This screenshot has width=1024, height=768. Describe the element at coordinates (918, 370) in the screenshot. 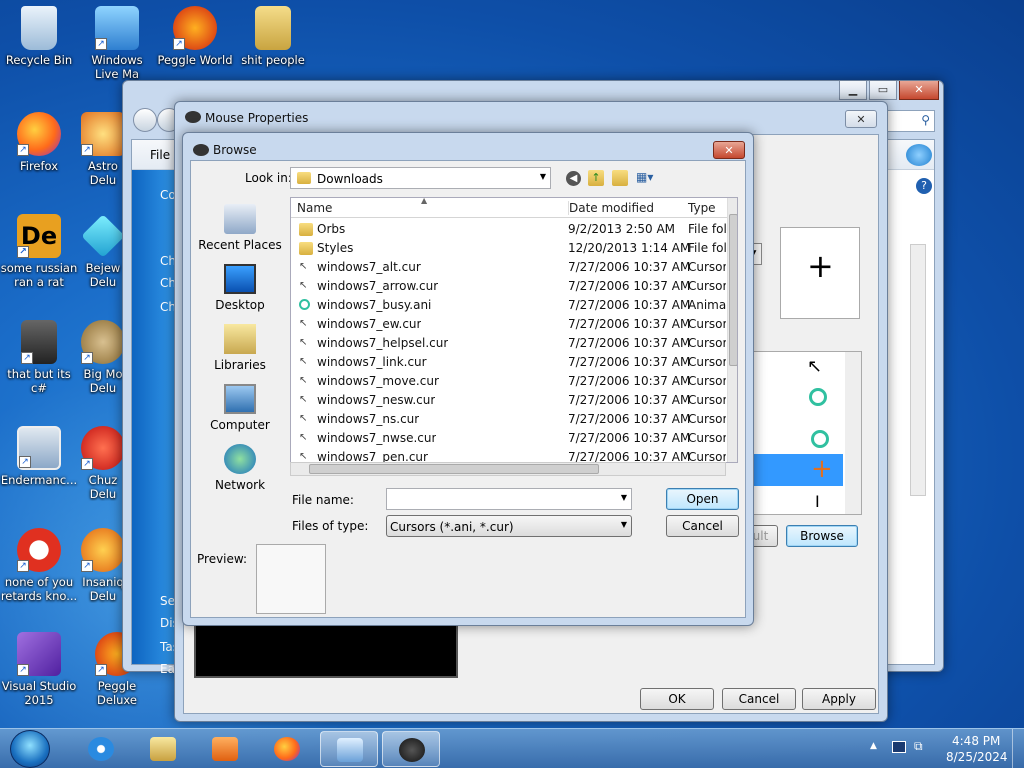

I see `right-scrollbar` at that location.